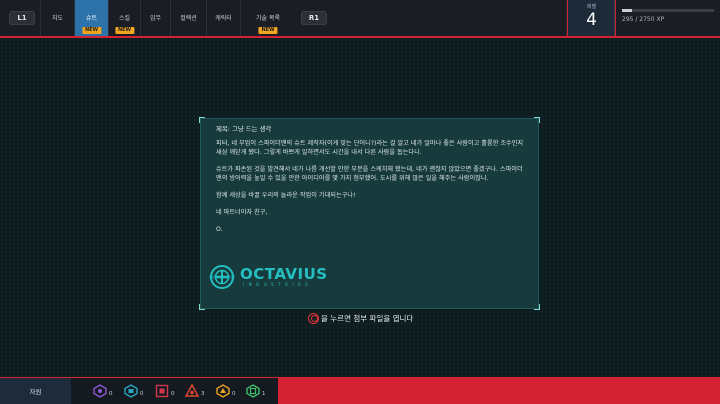 Image resolution: width=720 pixels, height=404 pixels. Describe the element at coordinates (223, 391) in the screenshot. I see `landmark-token-icon` at that location.